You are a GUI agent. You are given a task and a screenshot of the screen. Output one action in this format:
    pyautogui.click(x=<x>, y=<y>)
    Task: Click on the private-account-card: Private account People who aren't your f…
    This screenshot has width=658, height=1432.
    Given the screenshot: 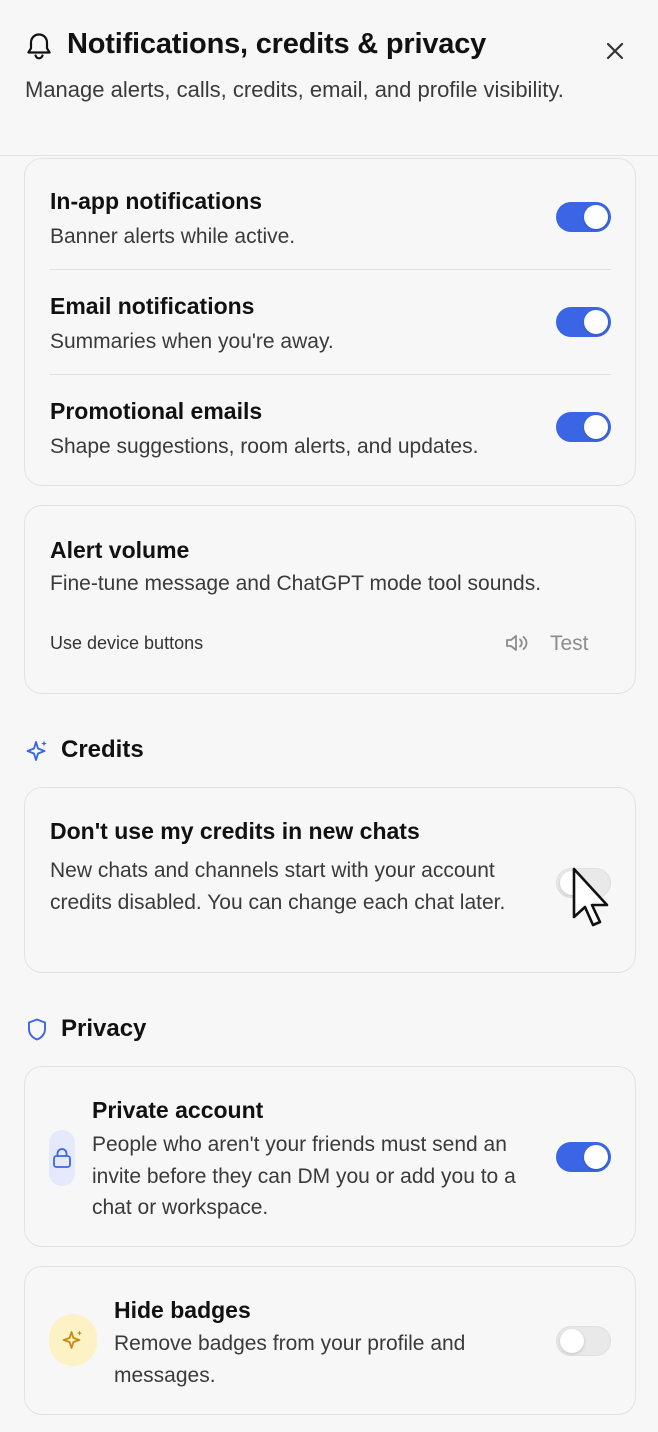 What is the action you would take?
    pyautogui.click(x=330, y=1156)
    